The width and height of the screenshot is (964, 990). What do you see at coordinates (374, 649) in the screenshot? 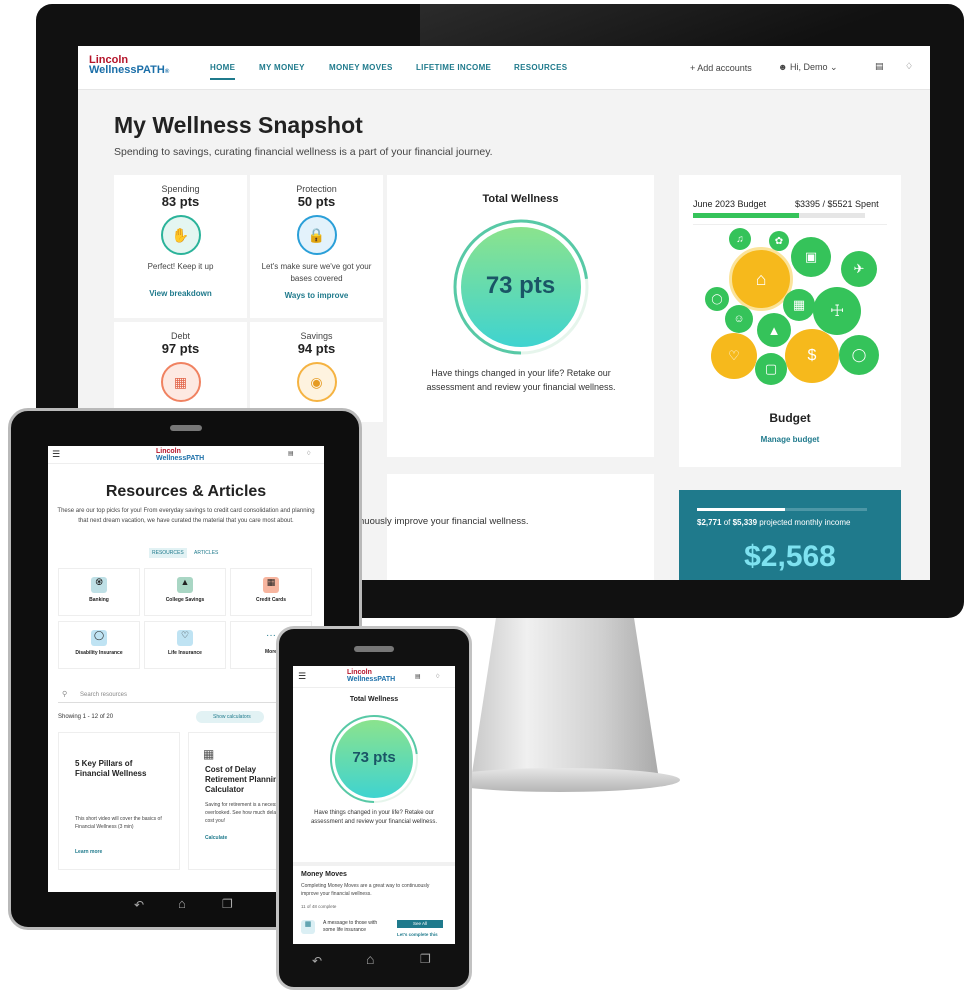
I see `phone-speaker` at bounding box center [374, 649].